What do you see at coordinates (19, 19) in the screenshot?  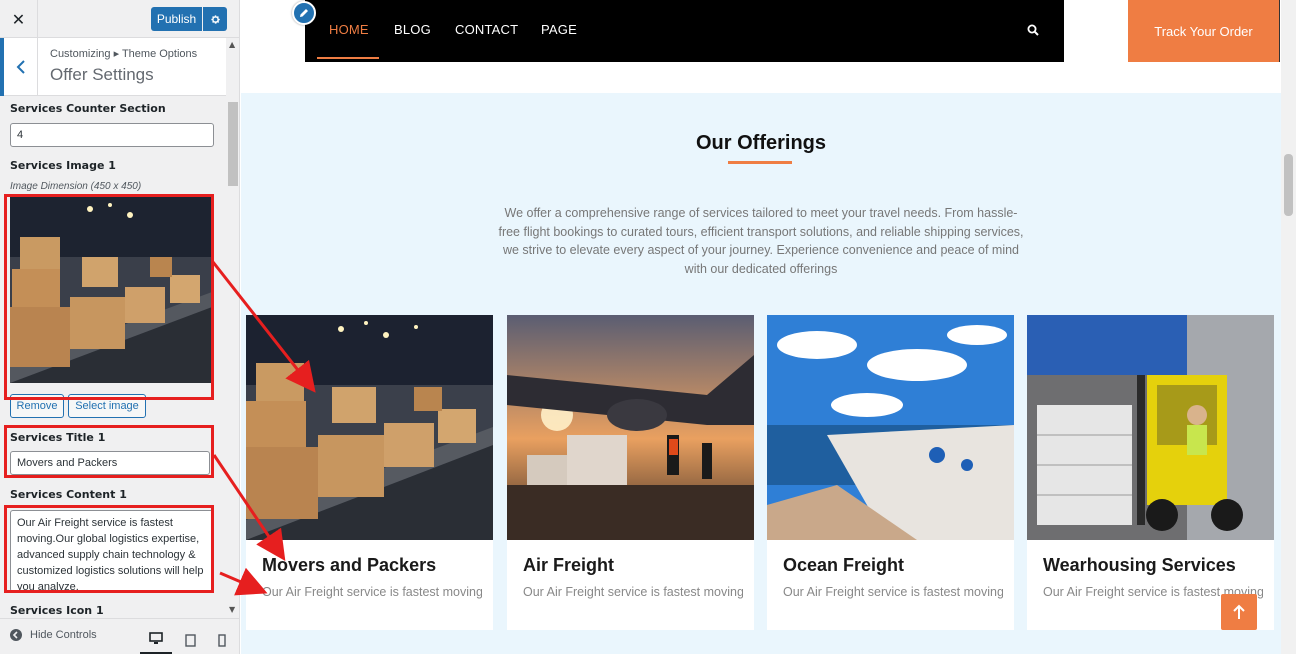 I see `close-icon: ✕` at bounding box center [19, 19].